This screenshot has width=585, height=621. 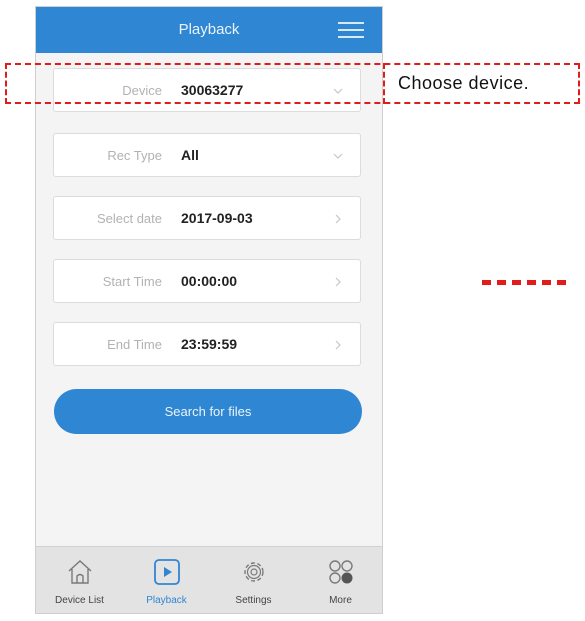 I want to click on tab-settings: Settings, so click(x=253, y=580).